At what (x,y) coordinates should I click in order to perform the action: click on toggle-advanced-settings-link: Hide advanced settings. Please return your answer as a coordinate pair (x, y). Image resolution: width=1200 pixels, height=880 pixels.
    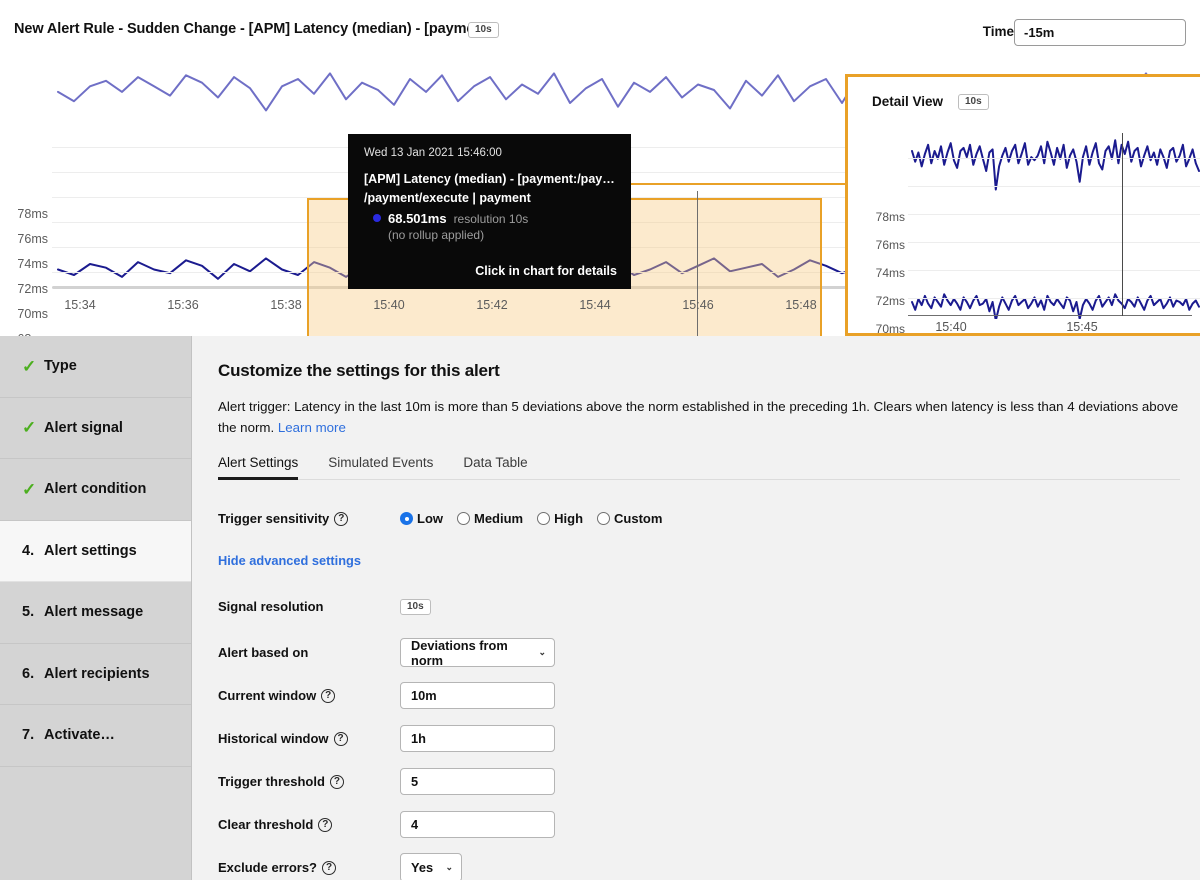
    Looking at the image, I should click on (699, 560).